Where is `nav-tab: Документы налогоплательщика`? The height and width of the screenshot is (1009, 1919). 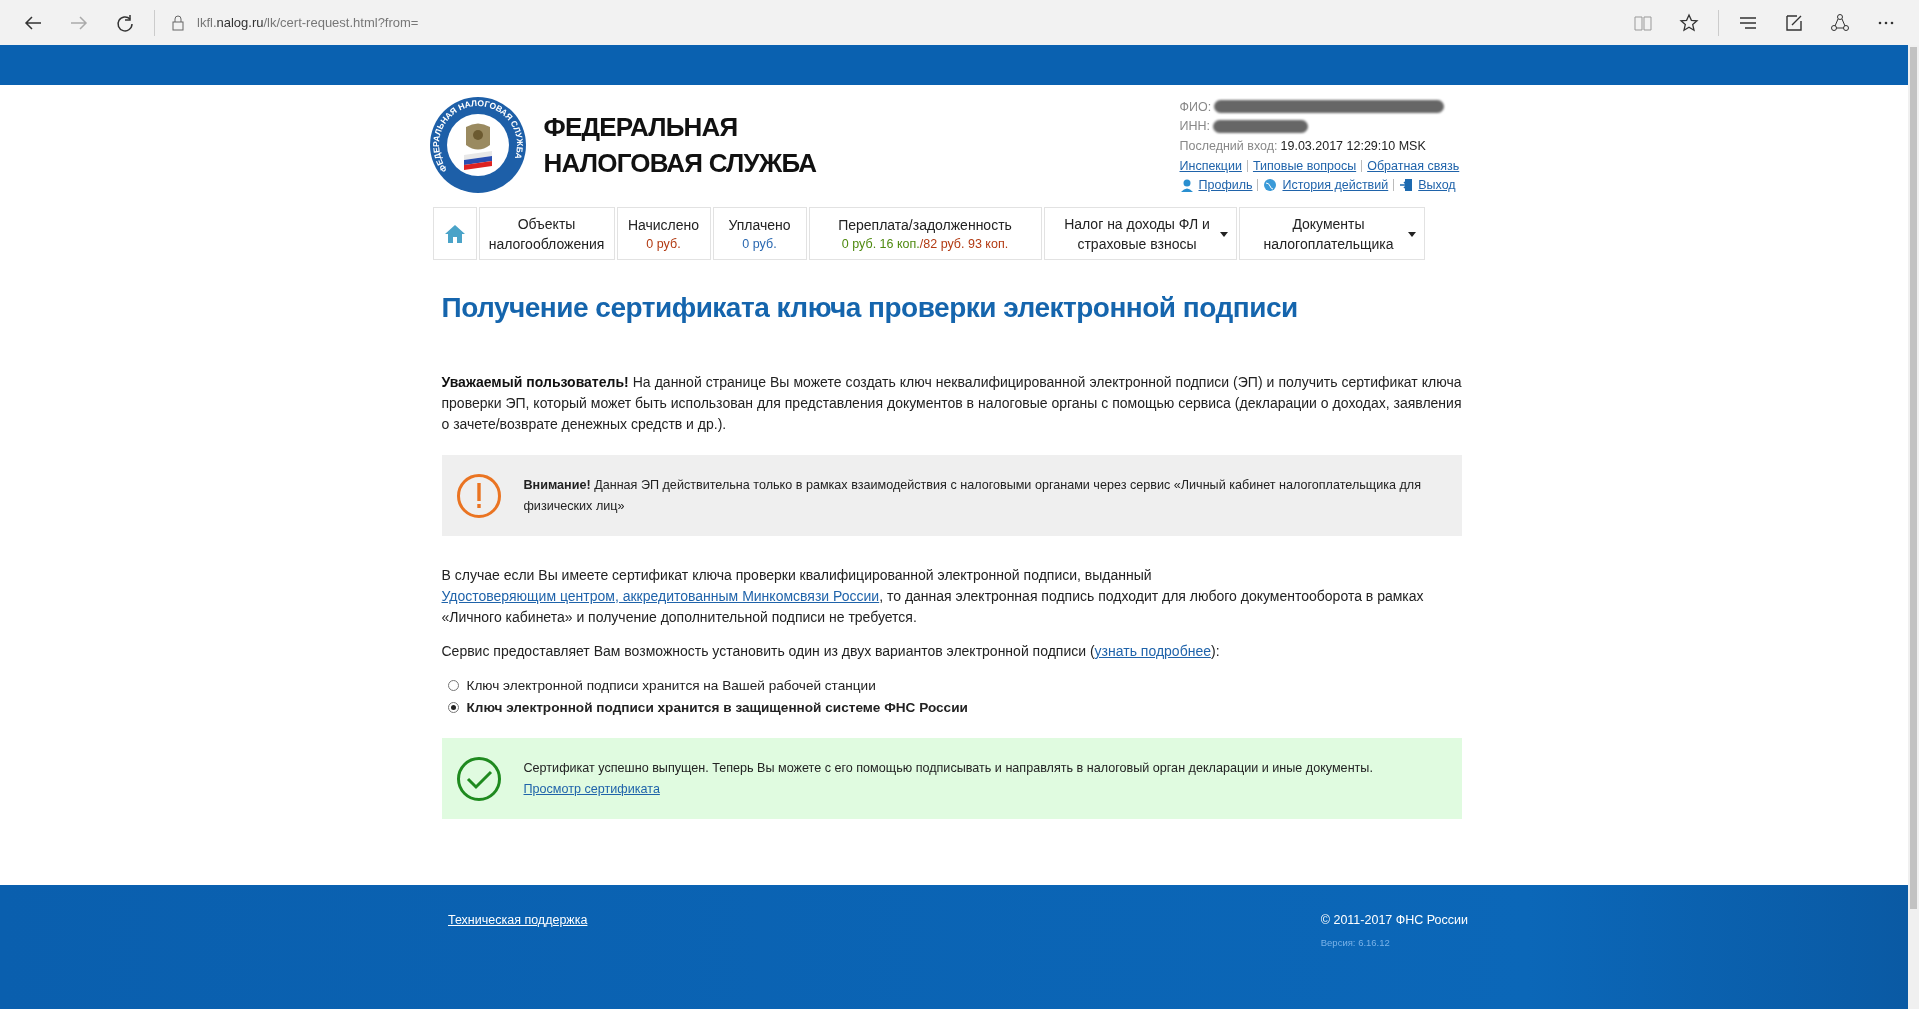 nav-tab: Документы налогоплательщика is located at coordinates (1331, 233).